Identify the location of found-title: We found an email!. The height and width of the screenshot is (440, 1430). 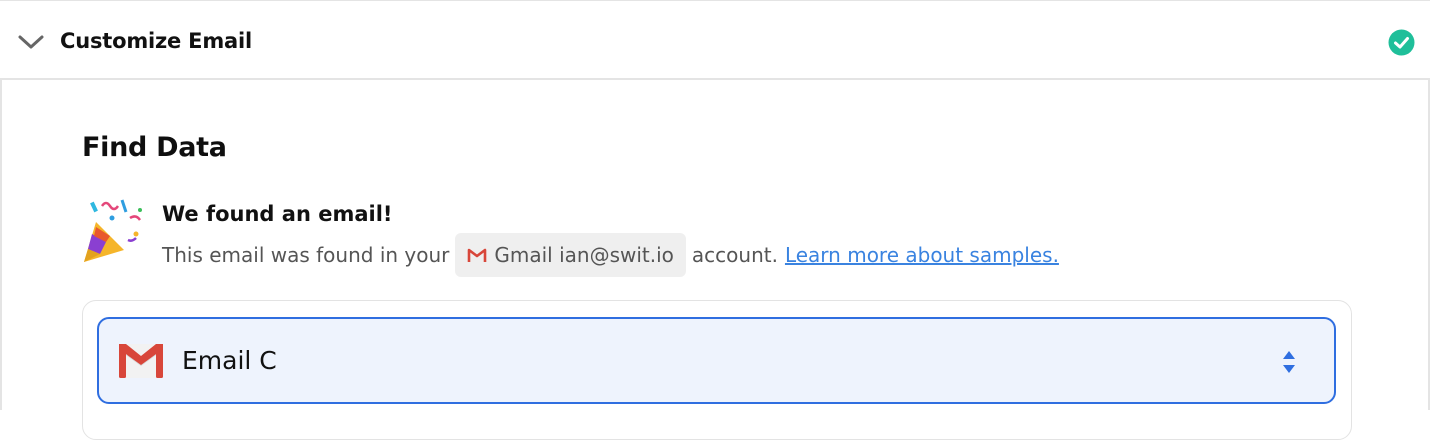
(277, 214).